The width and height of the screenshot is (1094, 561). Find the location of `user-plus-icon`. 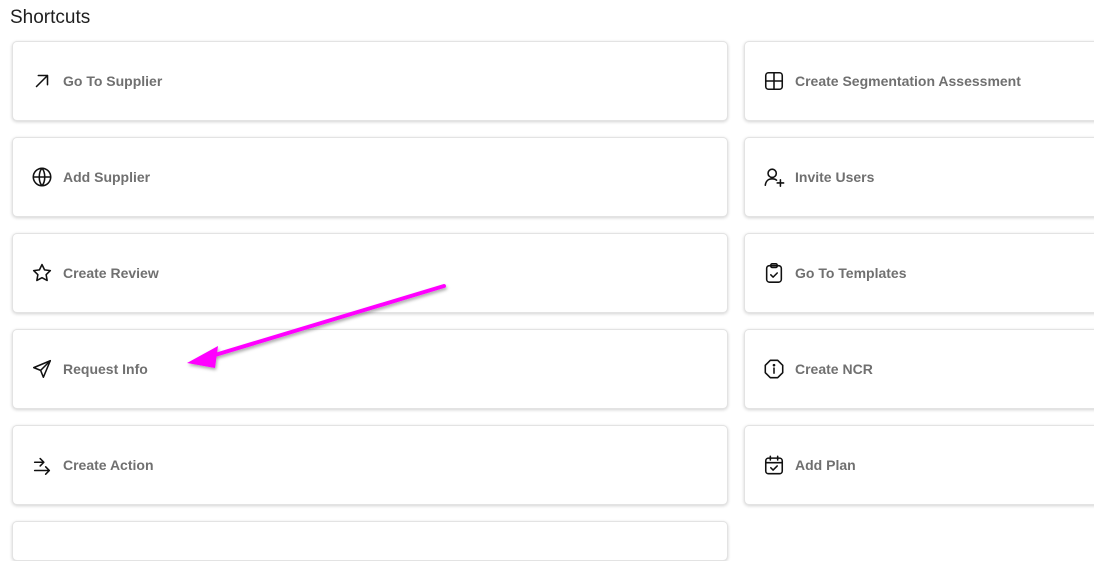

user-plus-icon is located at coordinates (774, 177).